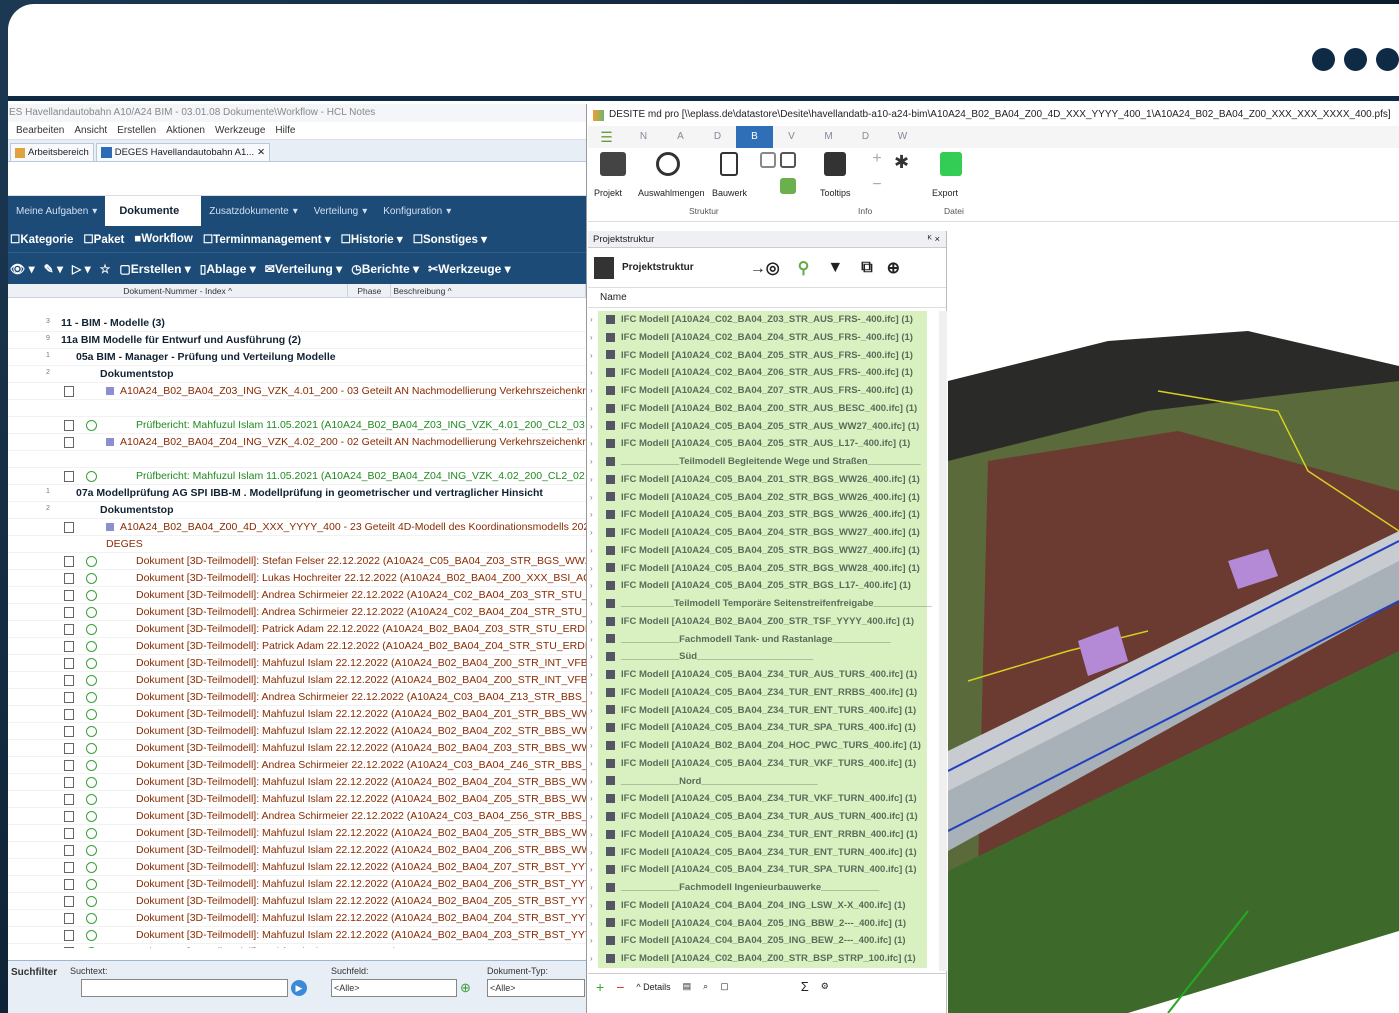 The image size is (1399, 1013). What do you see at coordinates (297, 544) in the screenshot?
I see `table-row: DEGES` at bounding box center [297, 544].